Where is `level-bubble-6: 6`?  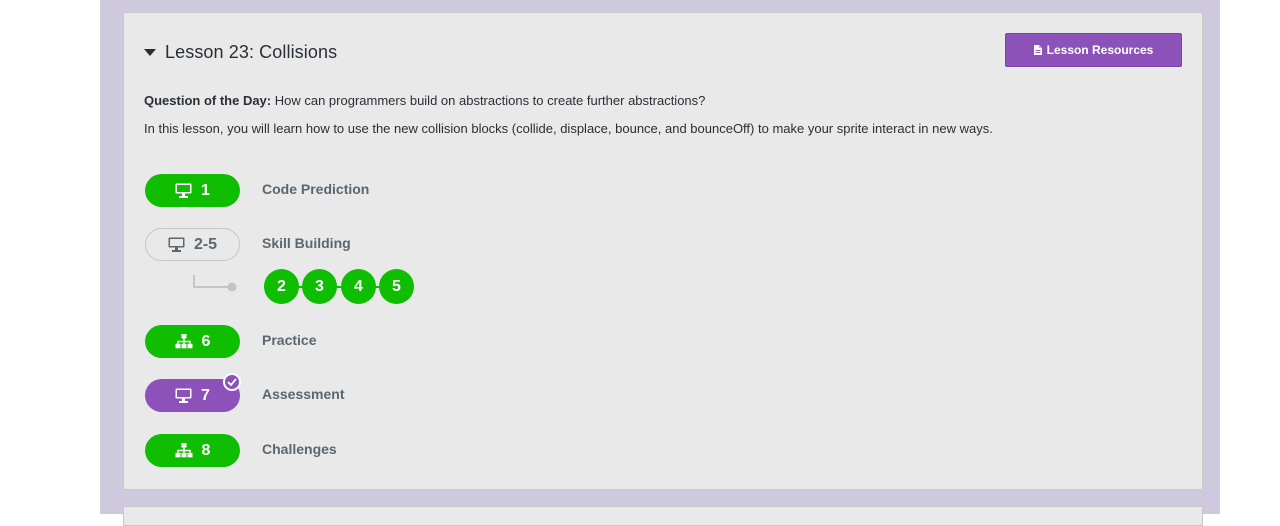 level-bubble-6: 6 is located at coordinates (192, 341).